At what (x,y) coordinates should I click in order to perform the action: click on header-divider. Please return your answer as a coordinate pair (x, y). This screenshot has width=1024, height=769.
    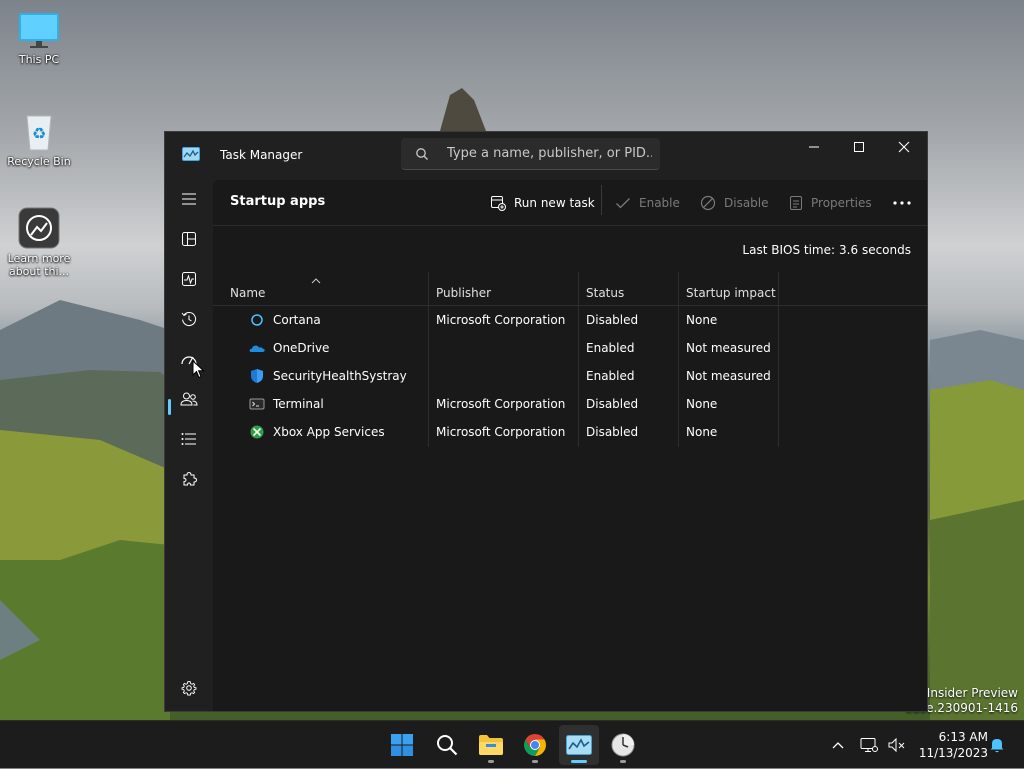
    Looking at the image, I should click on (570, 225).